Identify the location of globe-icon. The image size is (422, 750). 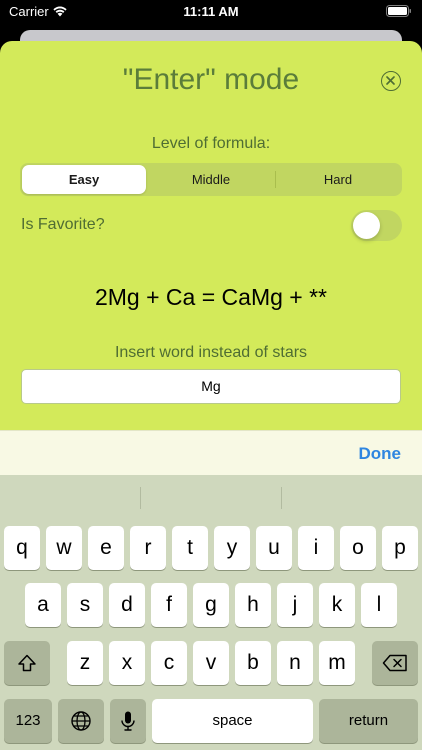
(81, 721).